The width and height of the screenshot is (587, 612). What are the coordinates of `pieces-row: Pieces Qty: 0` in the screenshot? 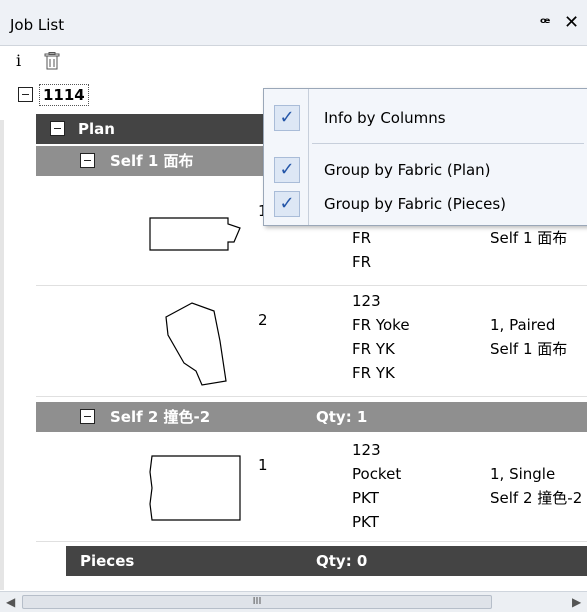 It's located at (326, 561).